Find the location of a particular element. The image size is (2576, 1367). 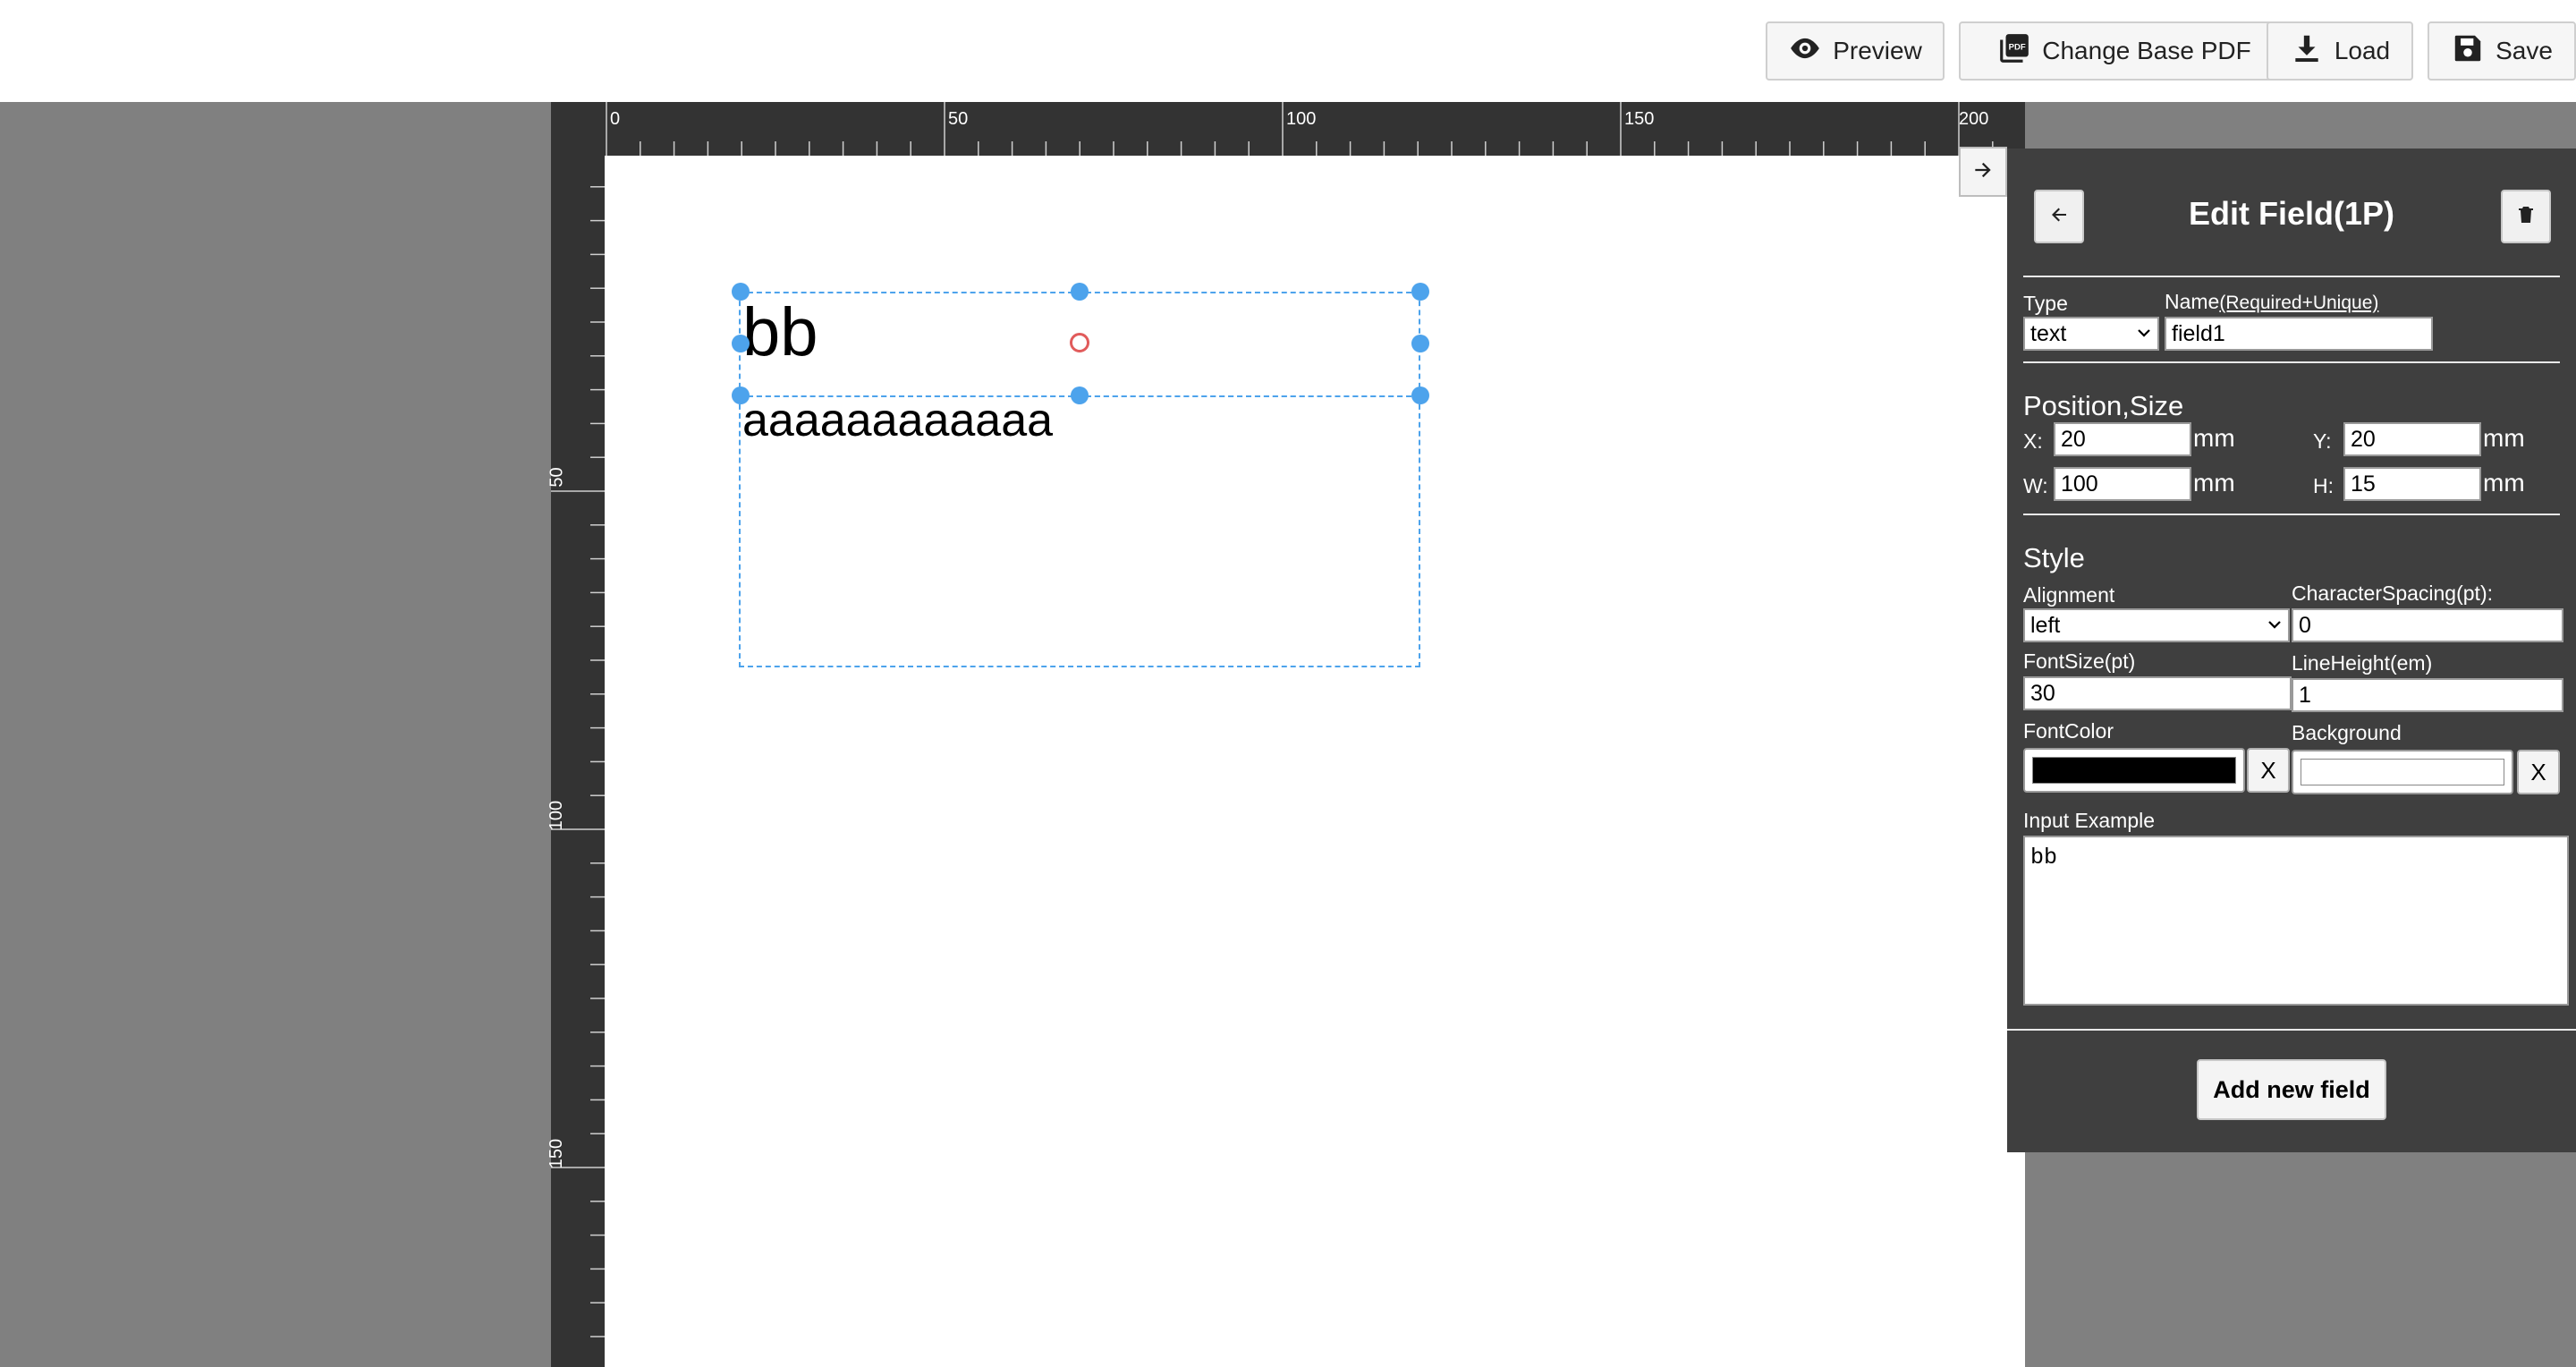

resize-handle-top-left is located at coordinates (741, 292).